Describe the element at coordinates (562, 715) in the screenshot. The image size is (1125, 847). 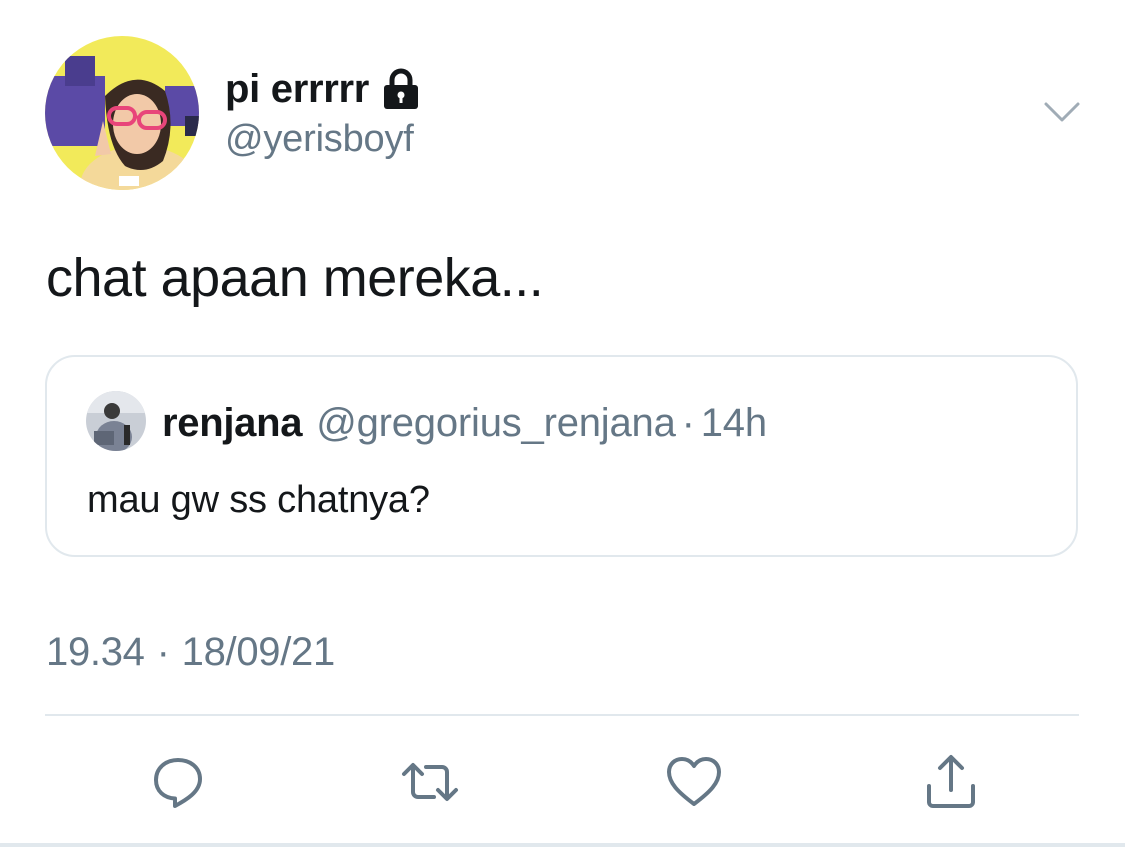
I see `divider` at that location.